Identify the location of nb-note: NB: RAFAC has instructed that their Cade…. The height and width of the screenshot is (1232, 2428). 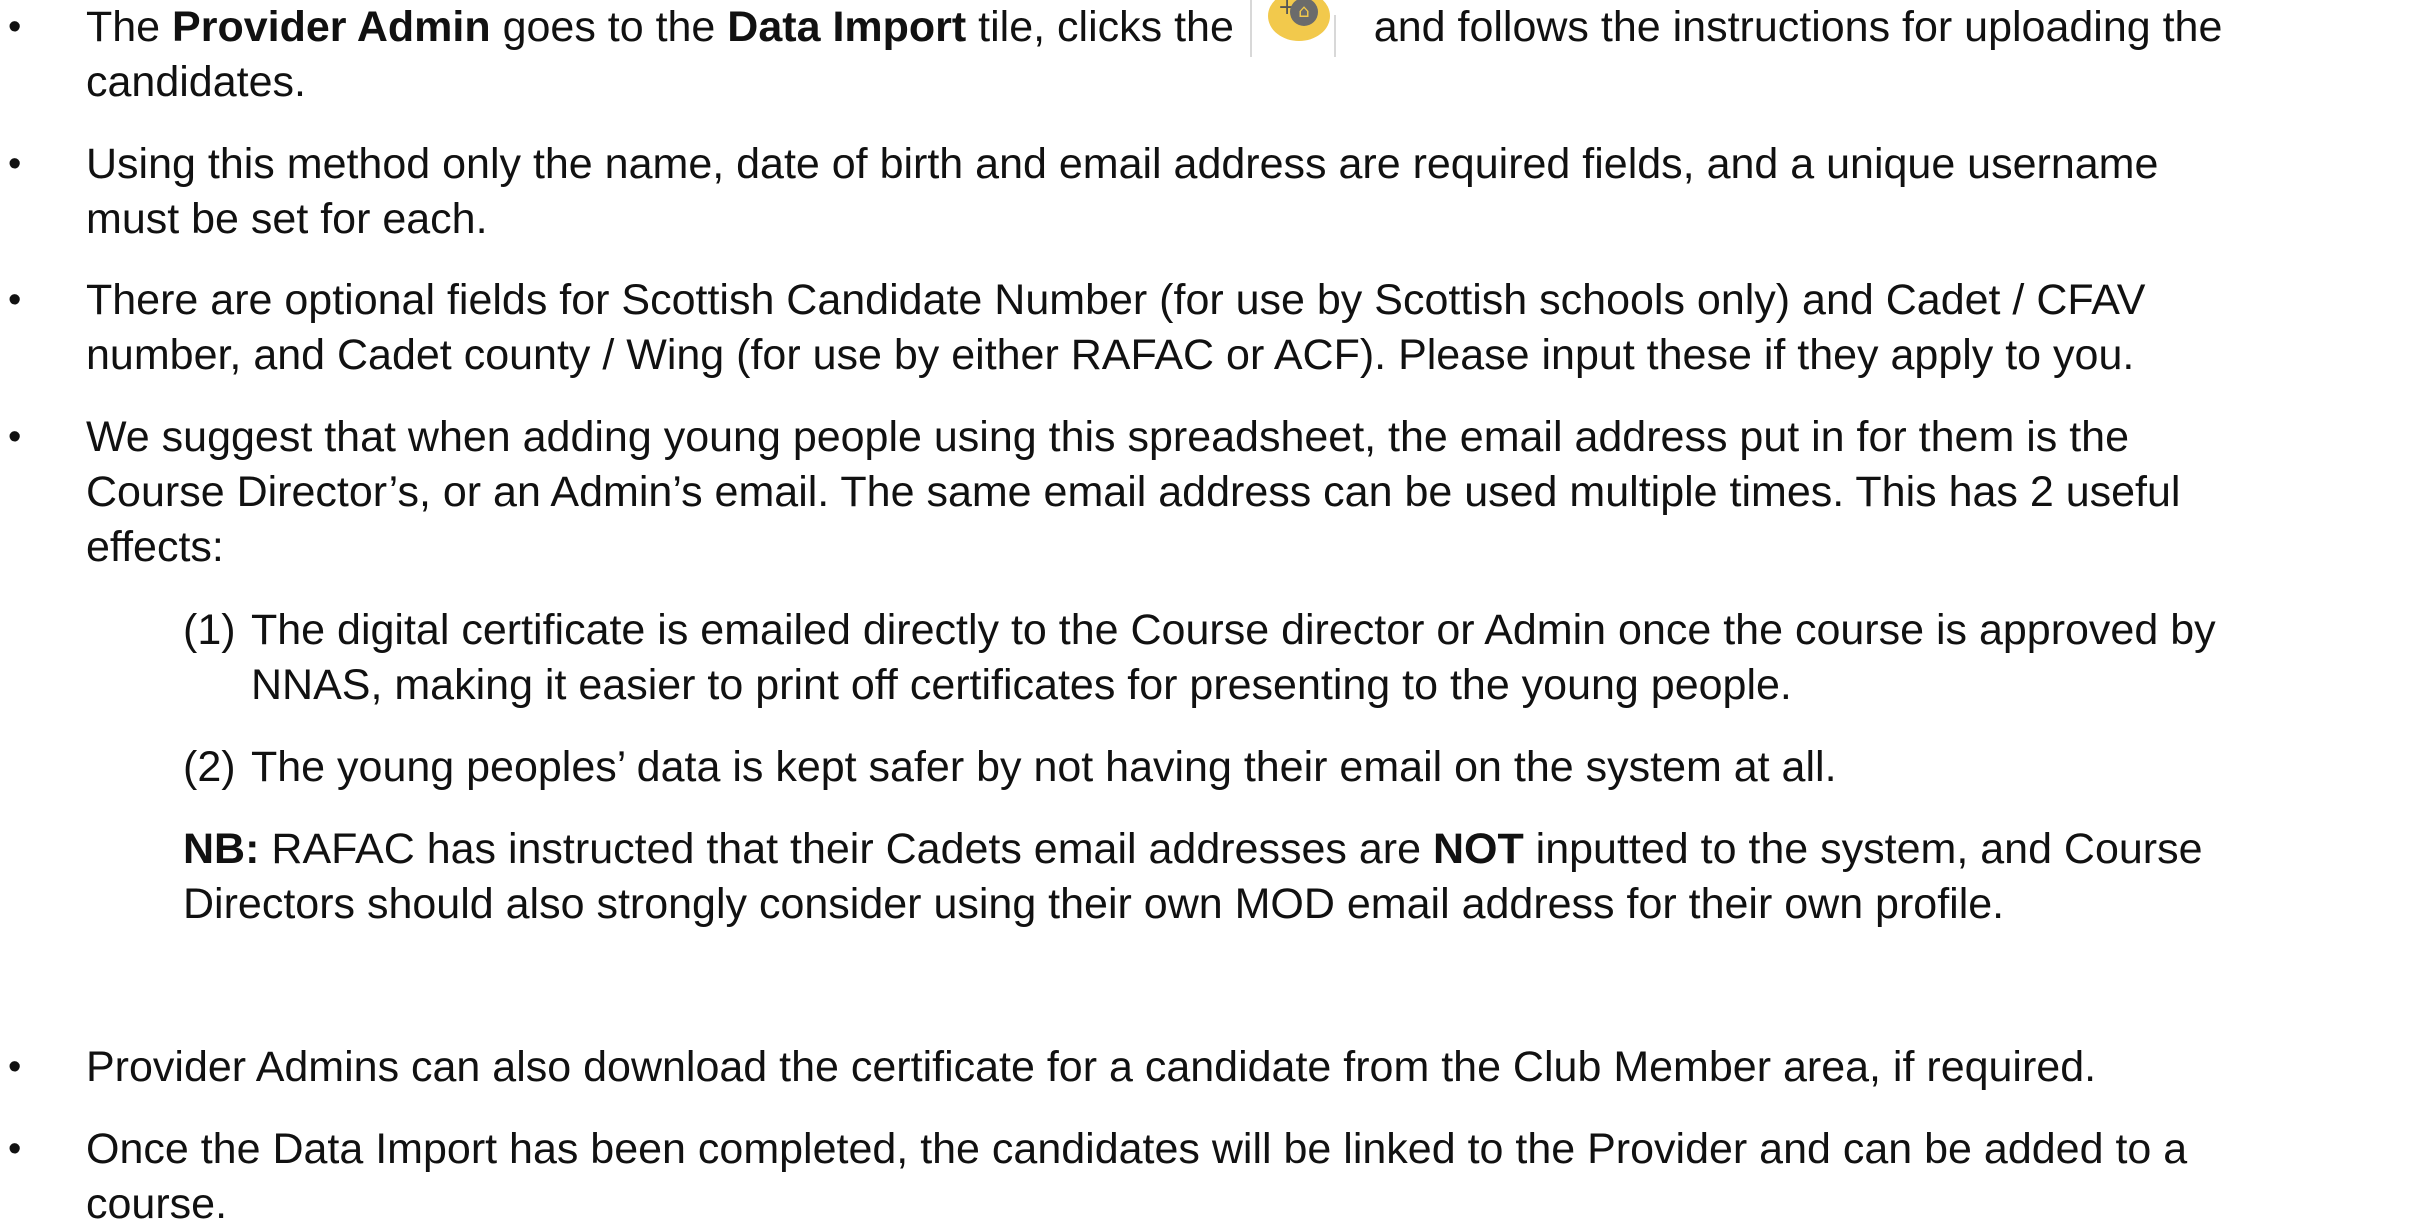
(1303, 877).